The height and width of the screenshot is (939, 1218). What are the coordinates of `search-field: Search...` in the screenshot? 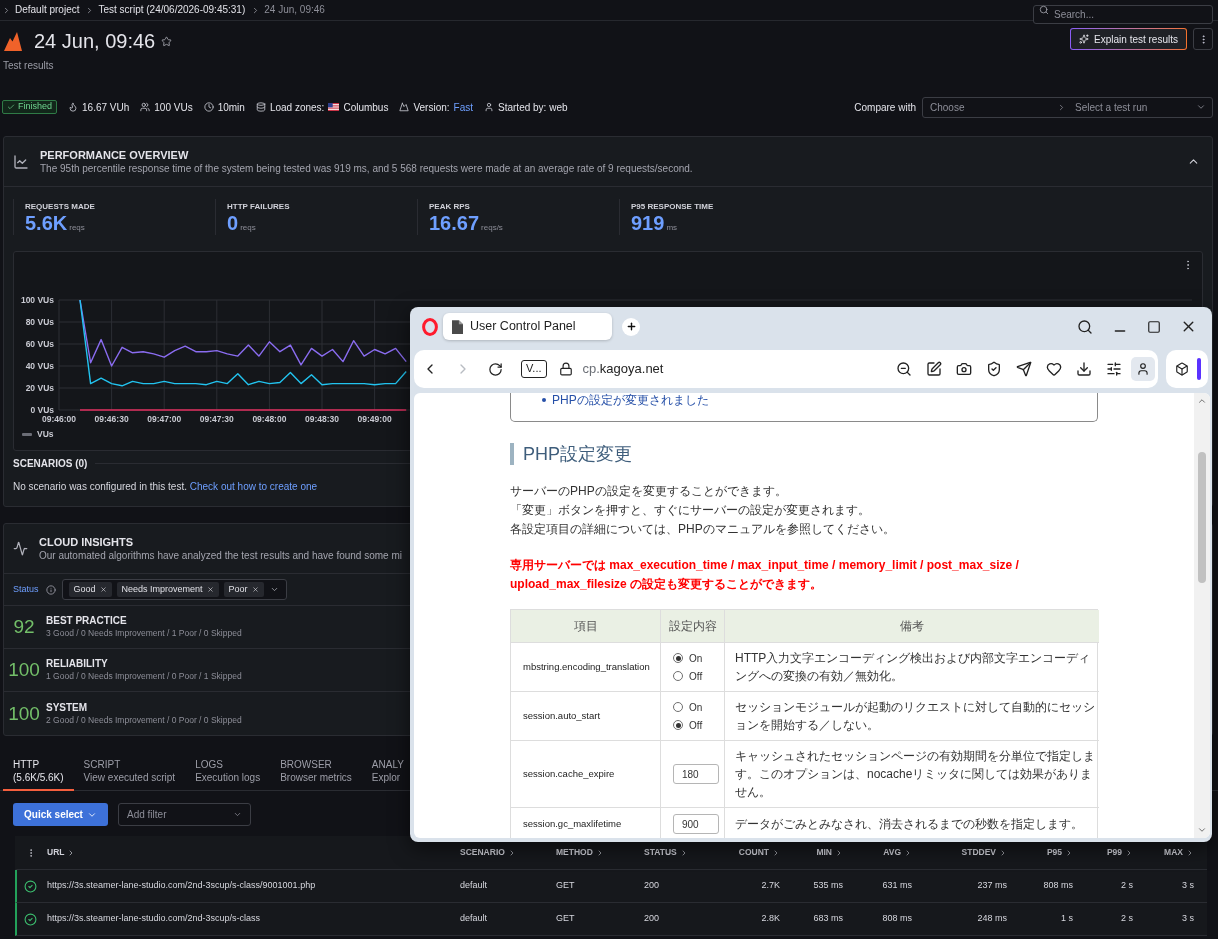 It's located at (1123, 14).